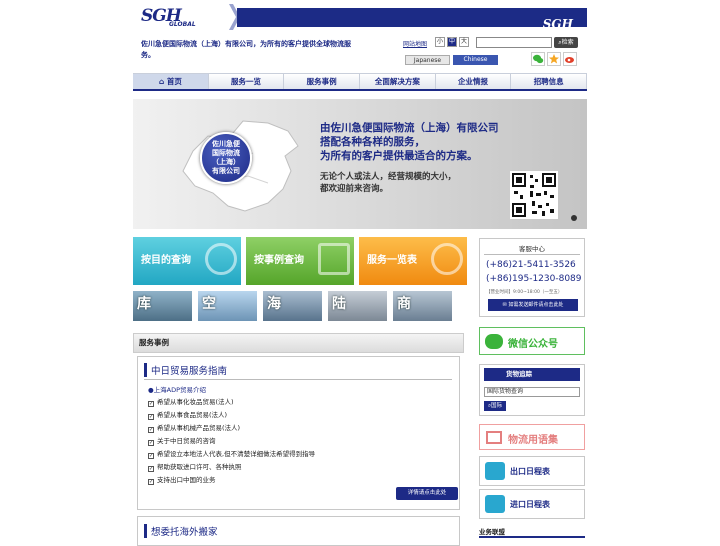  Describe the element at coordinates (247, 81) in the screenshot. I see `nav-item-services: 服务一览` at that location.